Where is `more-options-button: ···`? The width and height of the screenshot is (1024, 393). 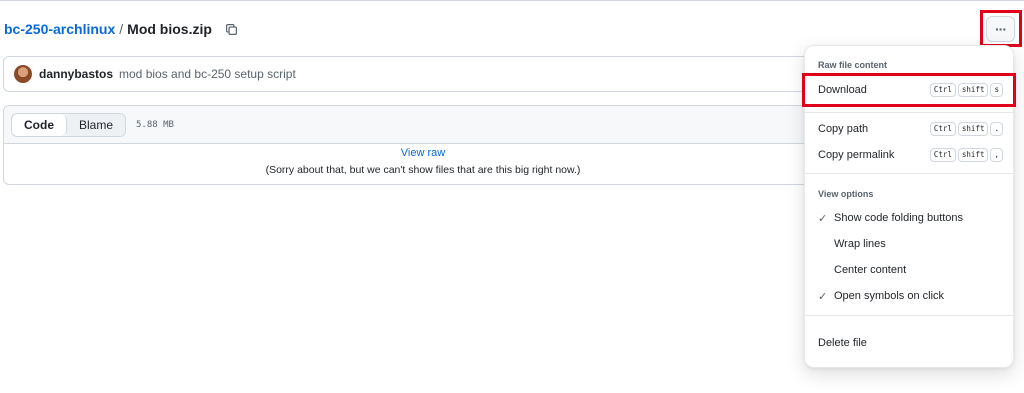 more-options-button: ··· is located at coordinates (1000, 29).